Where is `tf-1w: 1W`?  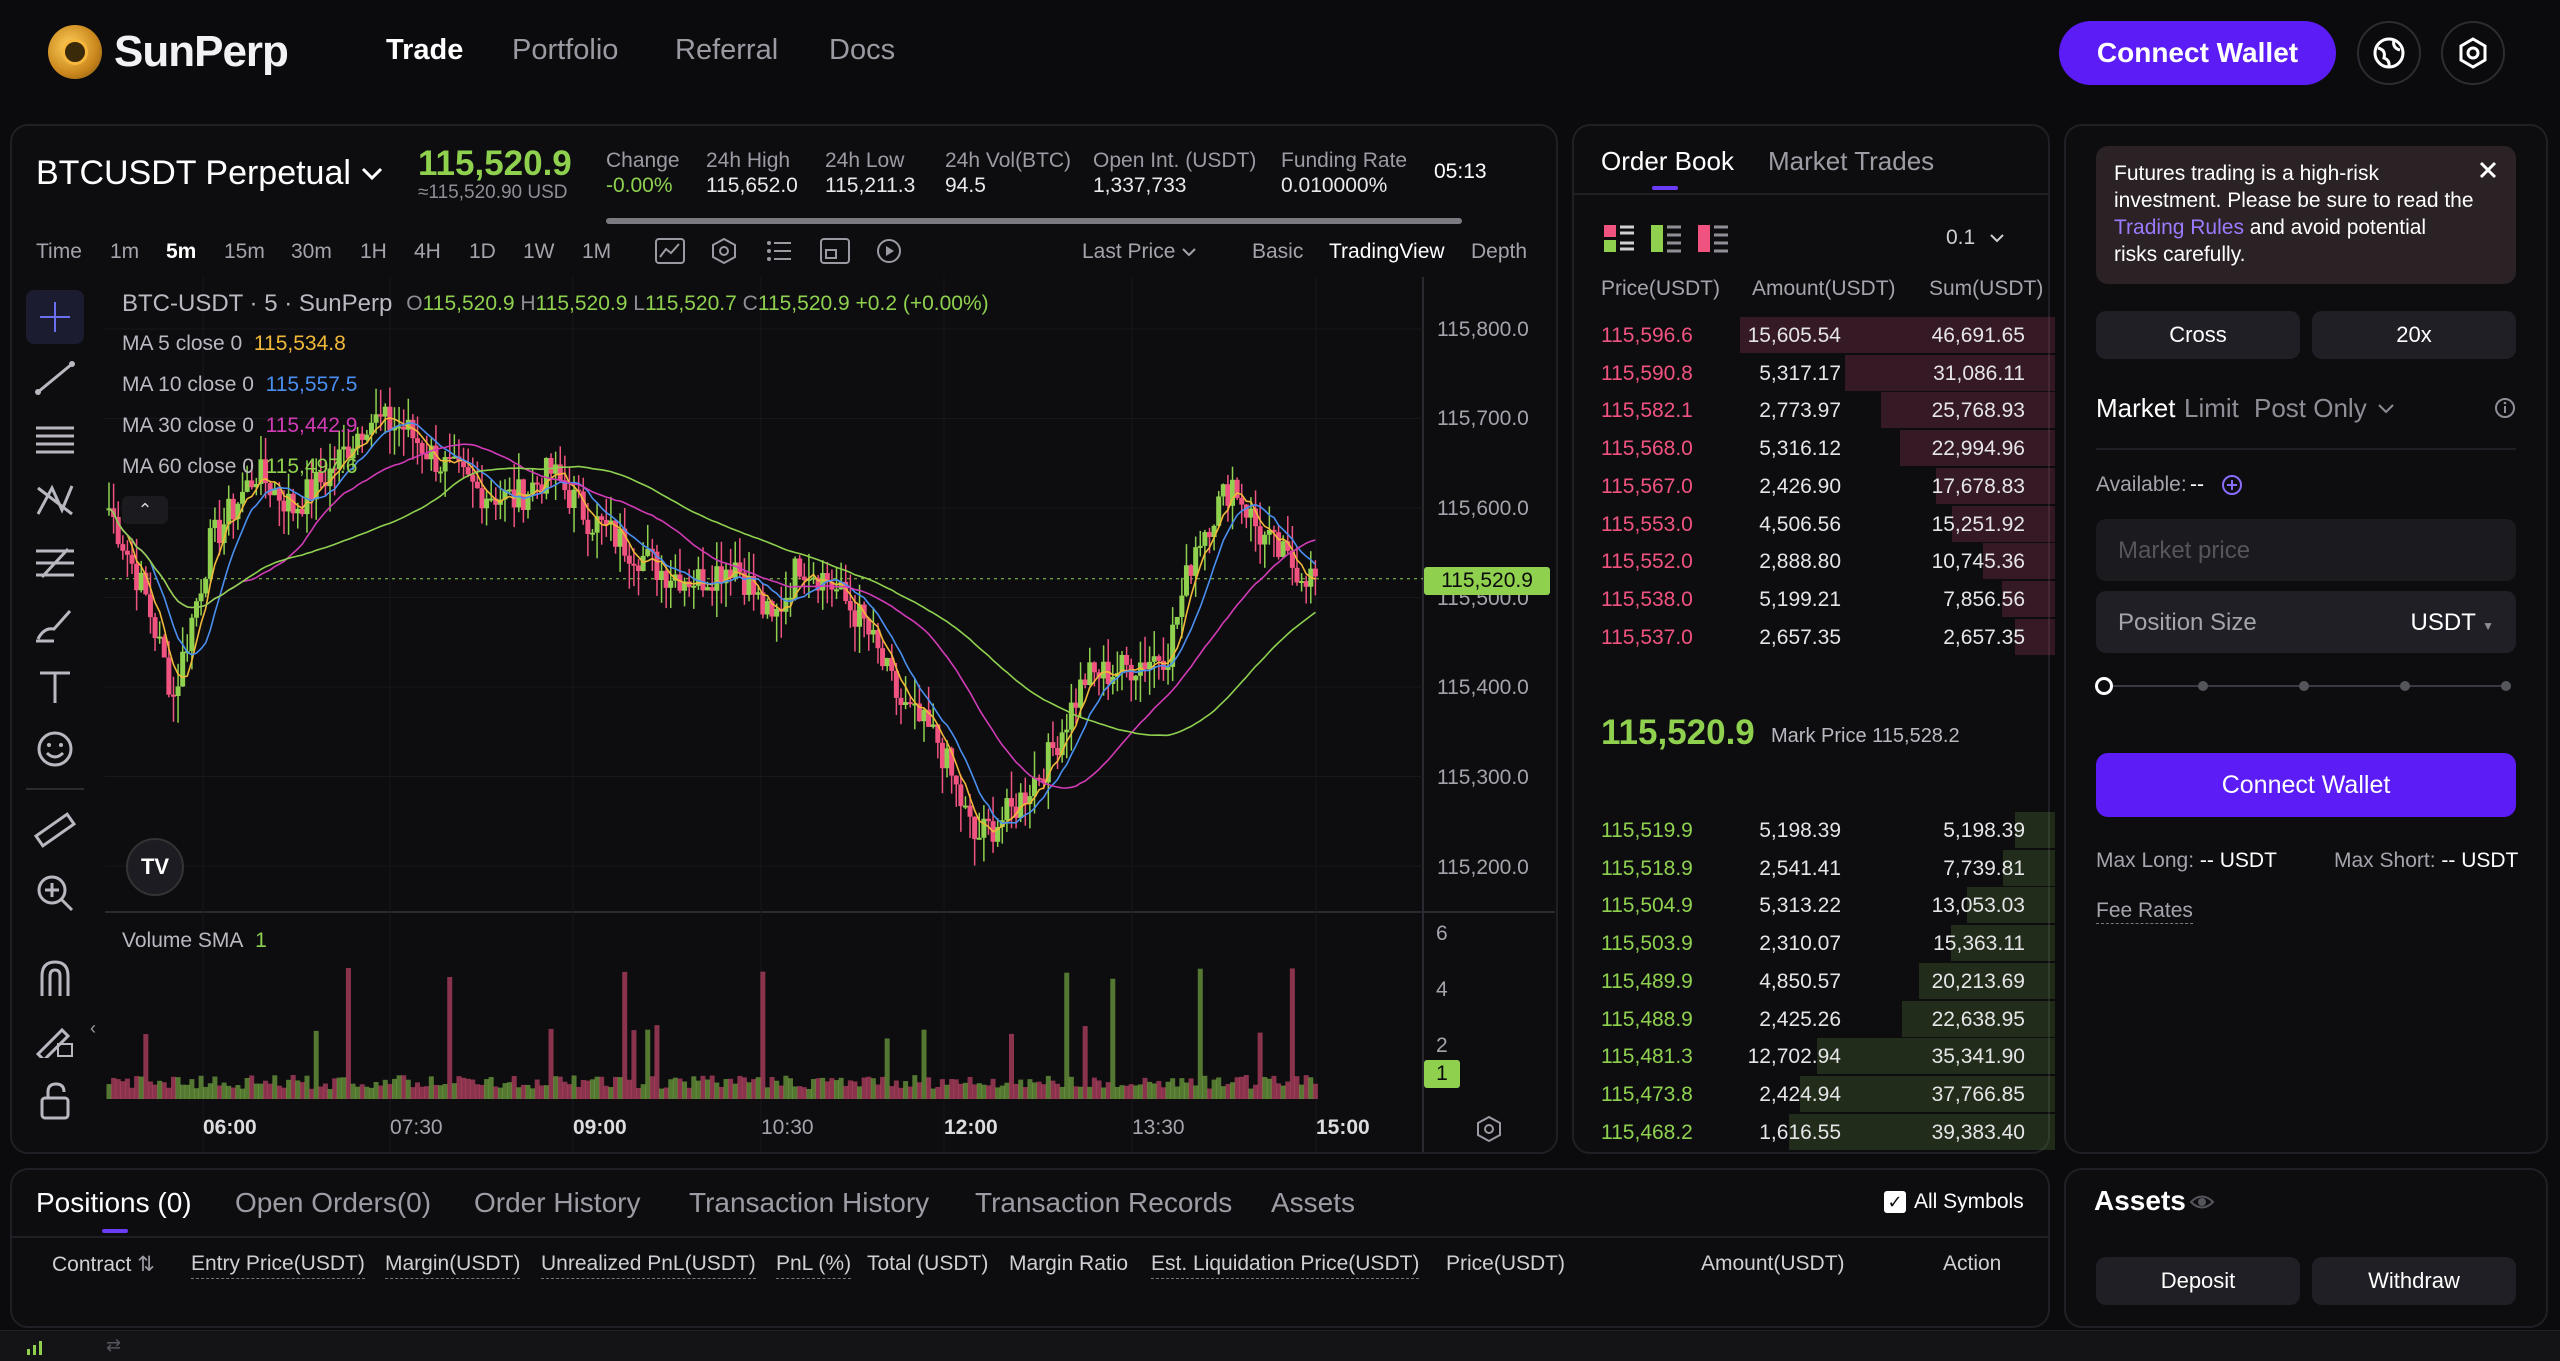 tf-1w: 1W is located at coordinates (539, 252).